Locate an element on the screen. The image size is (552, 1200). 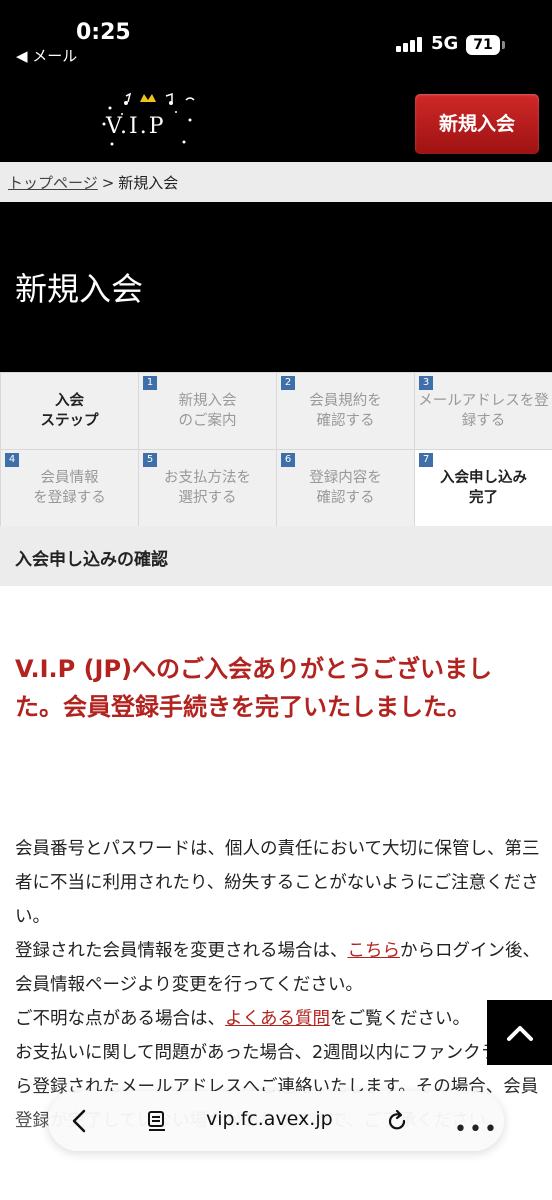
step-label-line2: のご案内 is located at coordinates (207, 421).